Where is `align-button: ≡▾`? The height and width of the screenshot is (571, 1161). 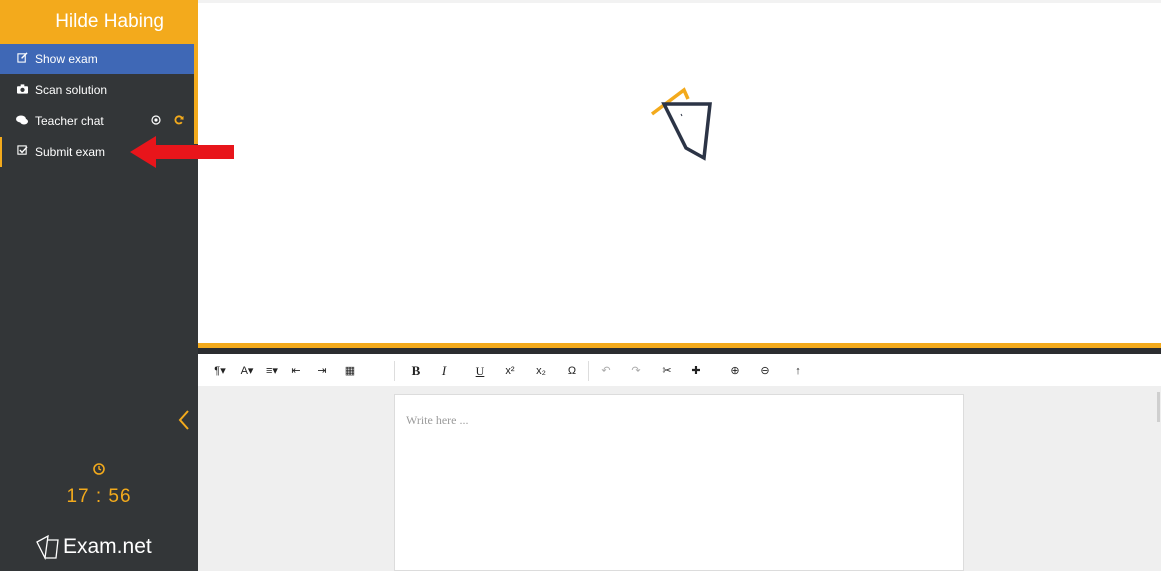
align-button: ≡▾ is located at coordinates (272, 371).